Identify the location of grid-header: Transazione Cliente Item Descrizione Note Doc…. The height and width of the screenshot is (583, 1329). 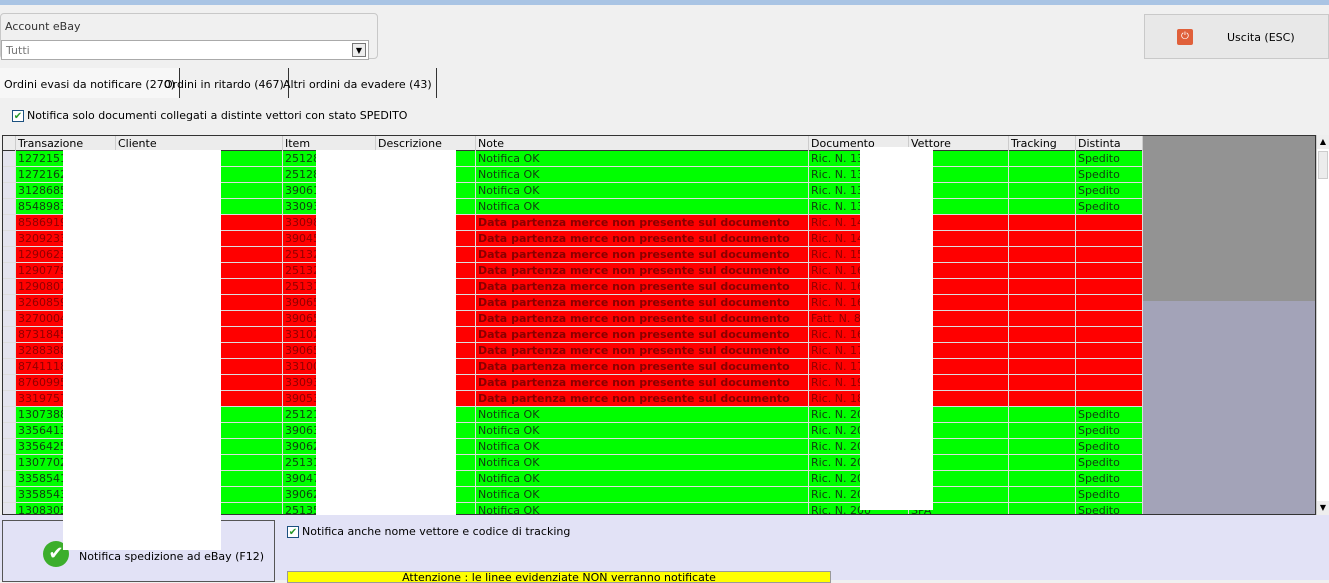
(573, 143).